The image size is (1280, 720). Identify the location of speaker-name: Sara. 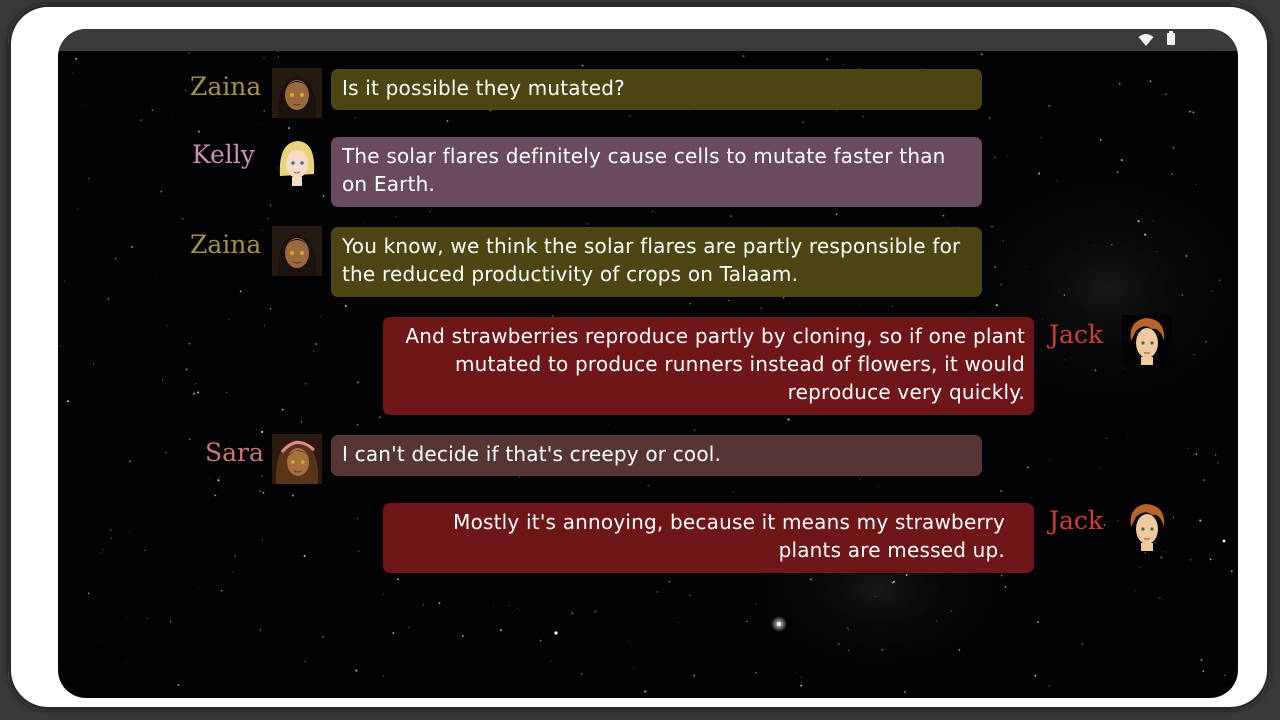
(234, 452).